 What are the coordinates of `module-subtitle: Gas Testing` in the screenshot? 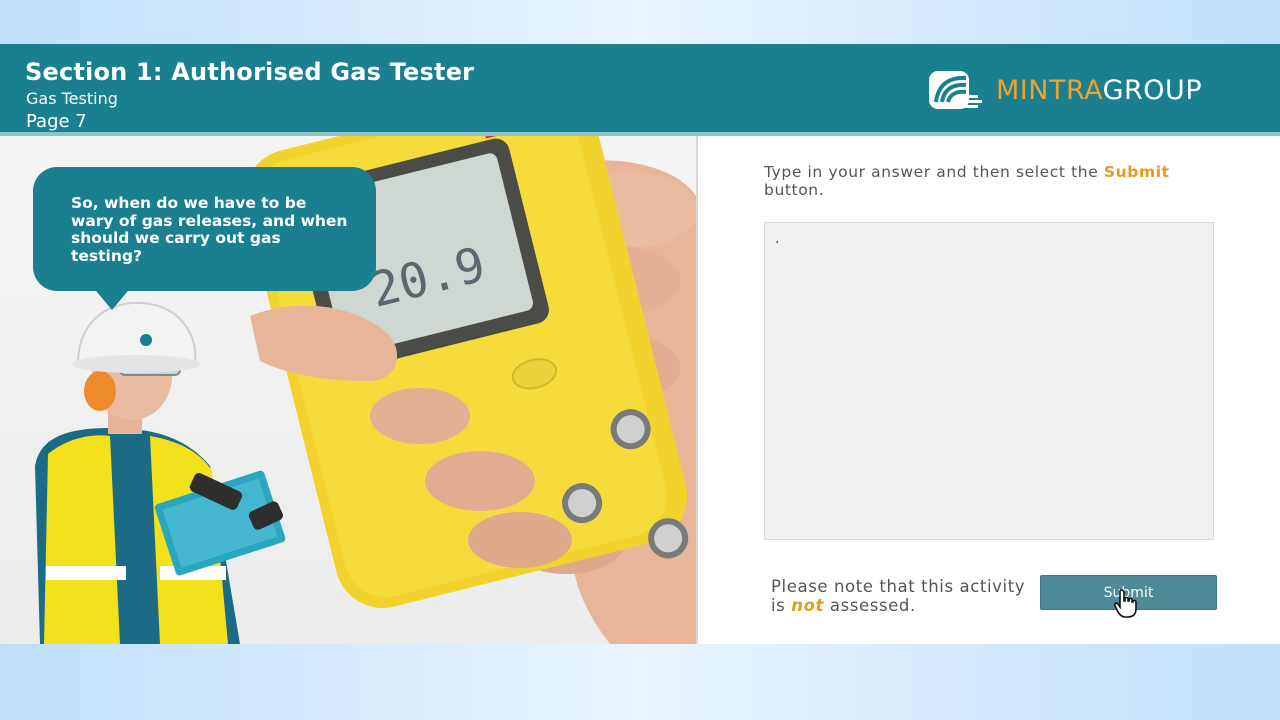 It's located at (72, 98).